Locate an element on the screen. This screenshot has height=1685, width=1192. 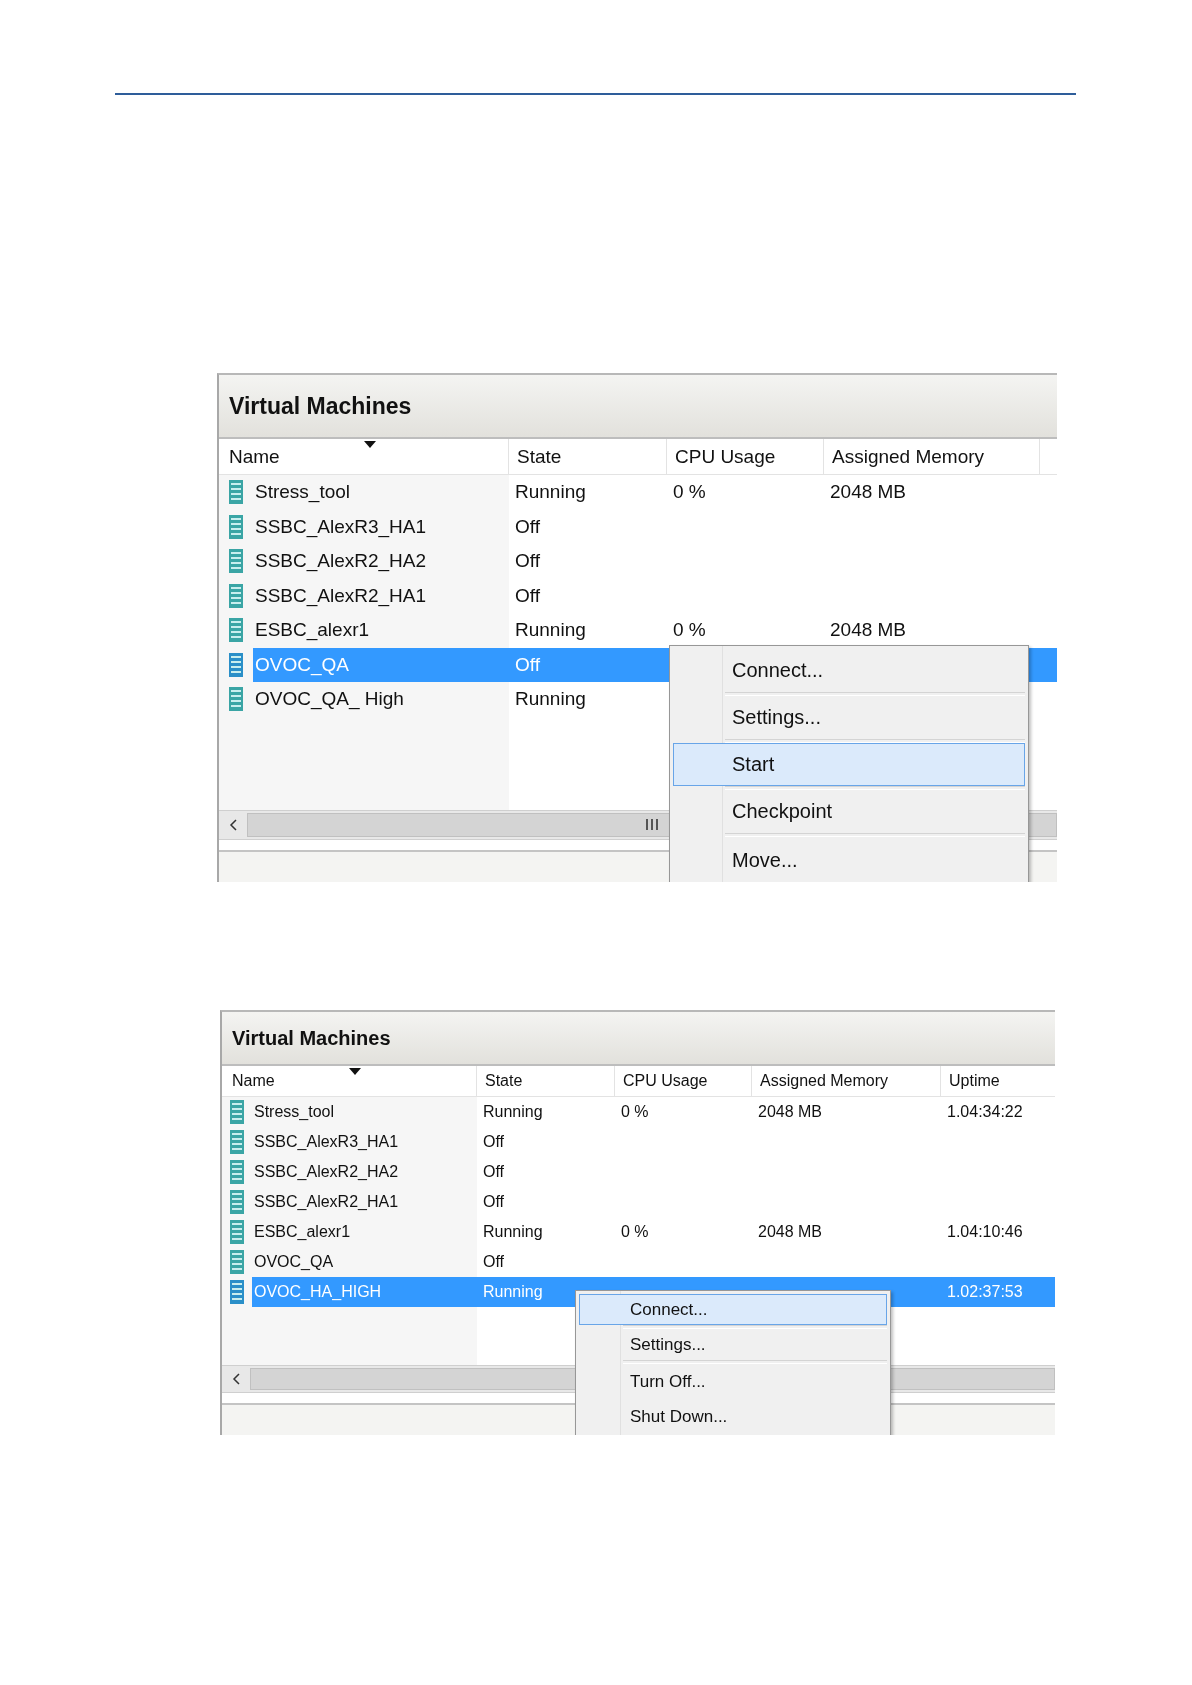
table-cell-text: 1.04:10:46 is located at coordinates (985, 1232).